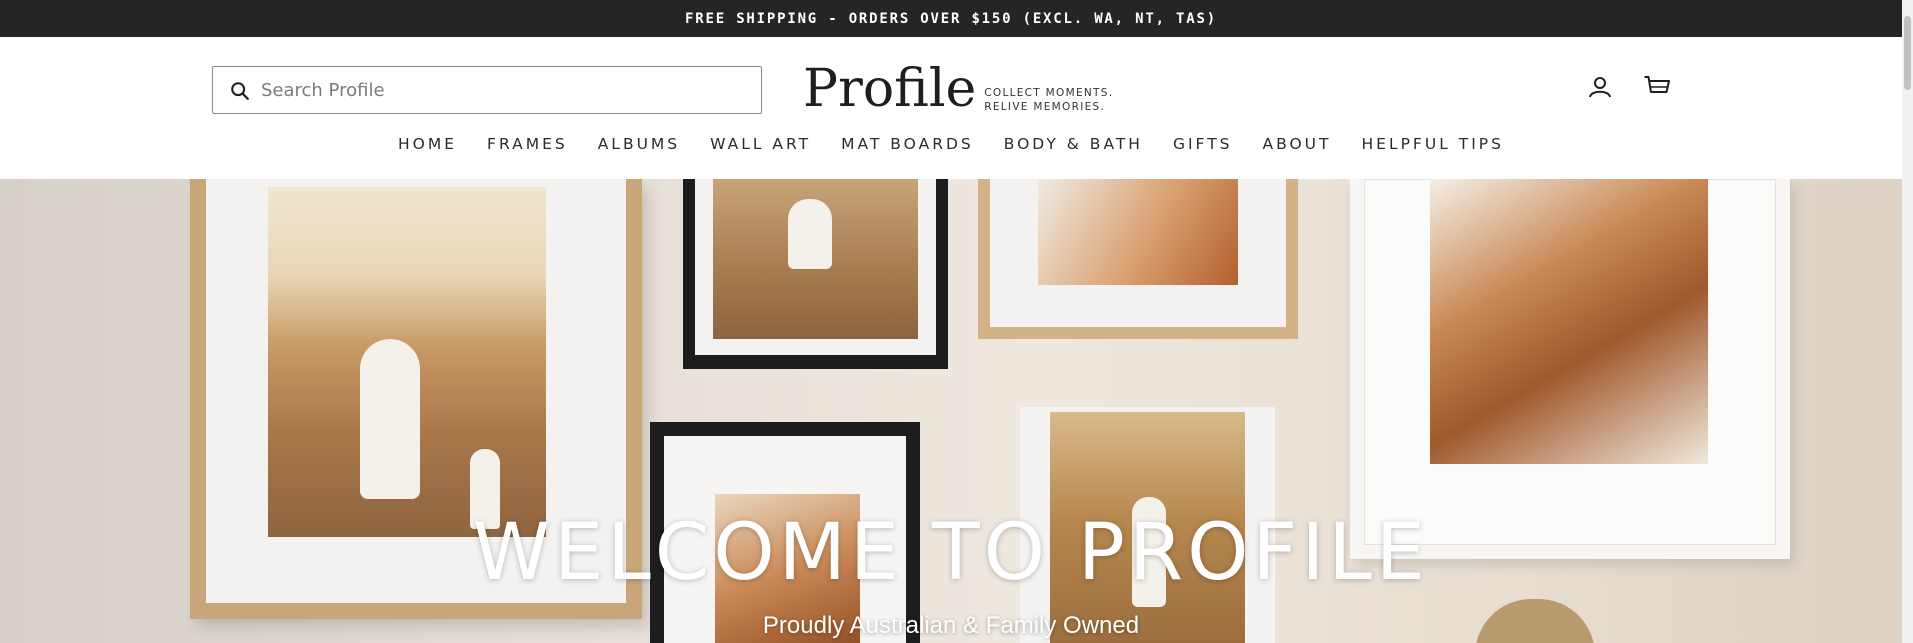  I want to click on nav-item-about: ABOUT, so click(1297, 144).